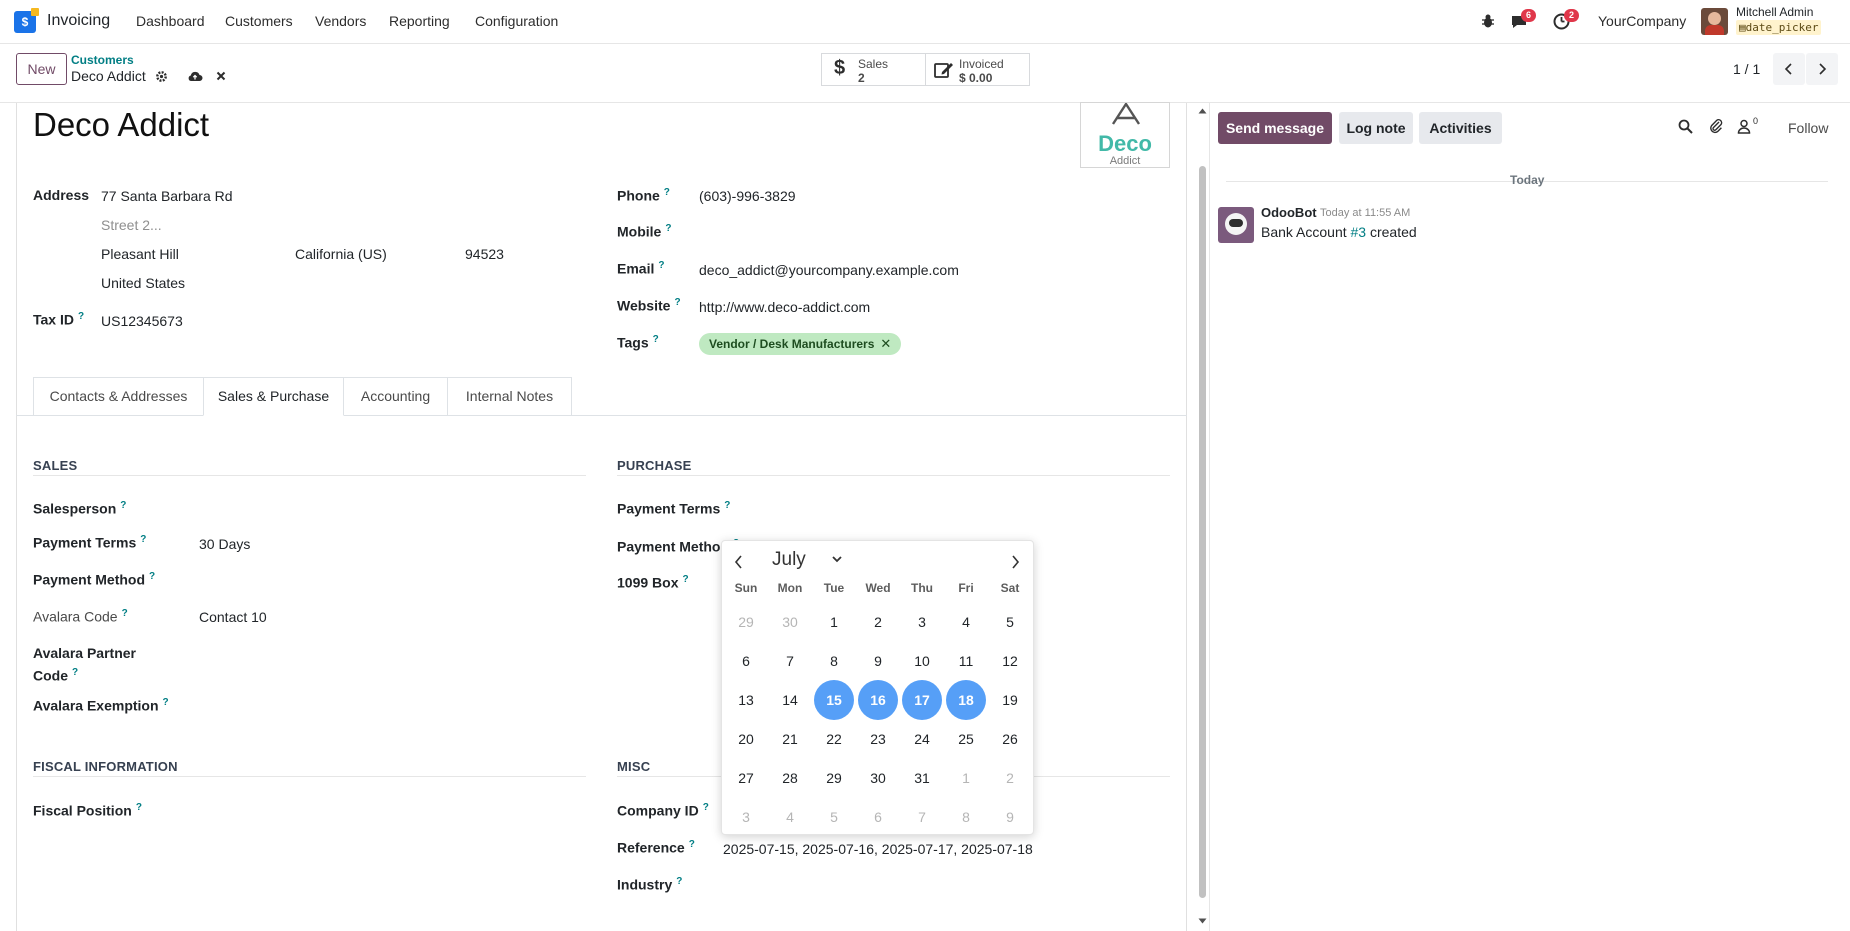 This screenshot has height=931, width=1850. Describe the element at coordinates (966, 661) in the screenshot. I see `calendar-day: 11` at that location.